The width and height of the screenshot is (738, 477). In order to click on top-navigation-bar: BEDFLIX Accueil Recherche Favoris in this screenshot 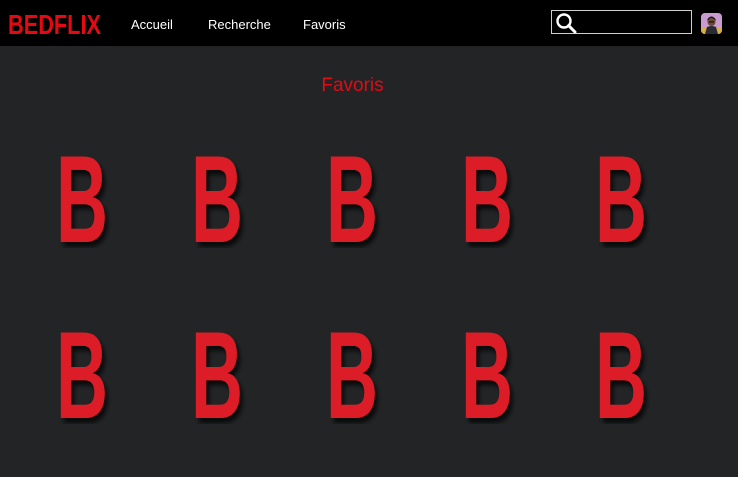, I will do `click(369, 23)`.